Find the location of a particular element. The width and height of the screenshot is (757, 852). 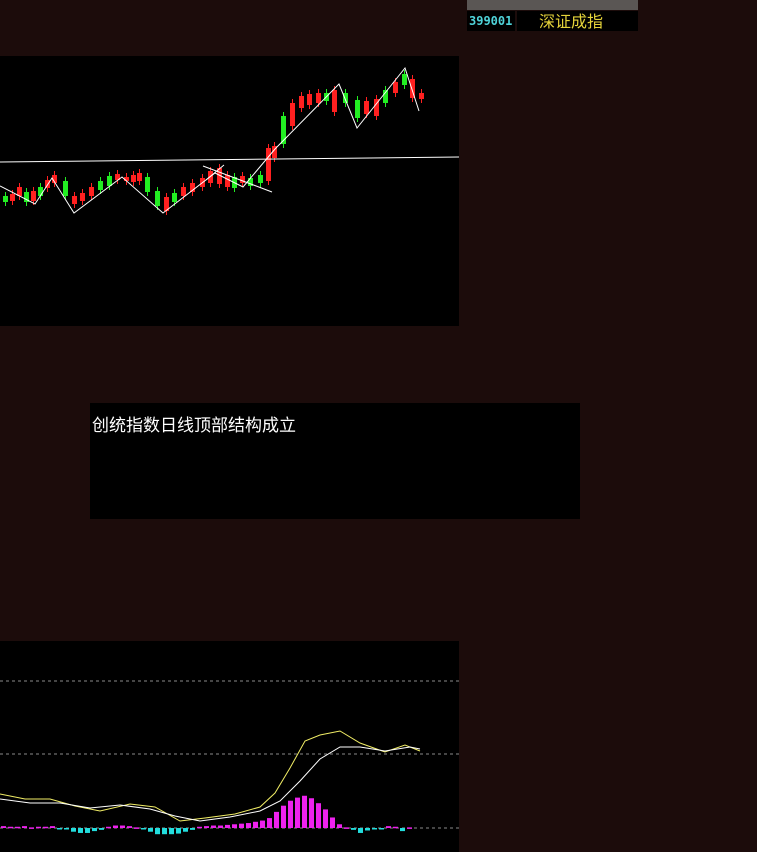

dea-line is located at coordinates (210, 784).